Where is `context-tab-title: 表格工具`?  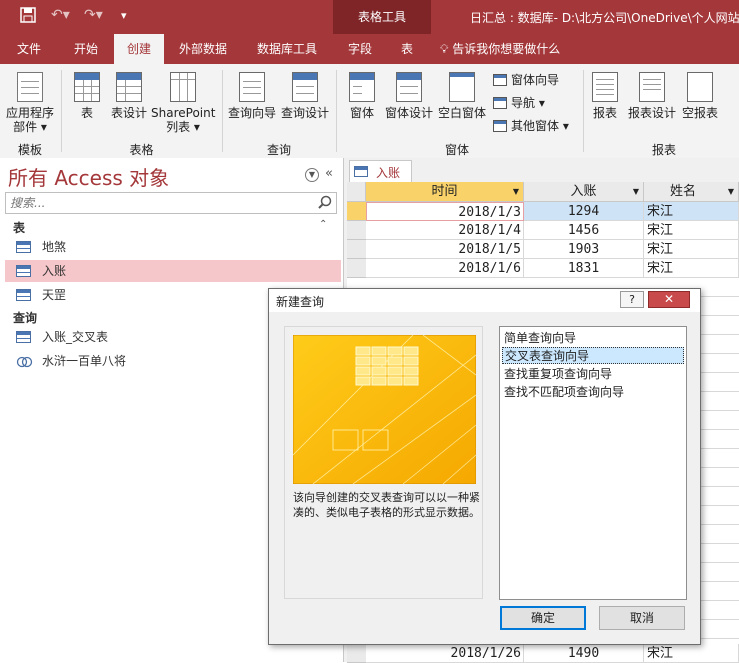 context-tab-title: 表格工具 is located at coordinates (382, 17).